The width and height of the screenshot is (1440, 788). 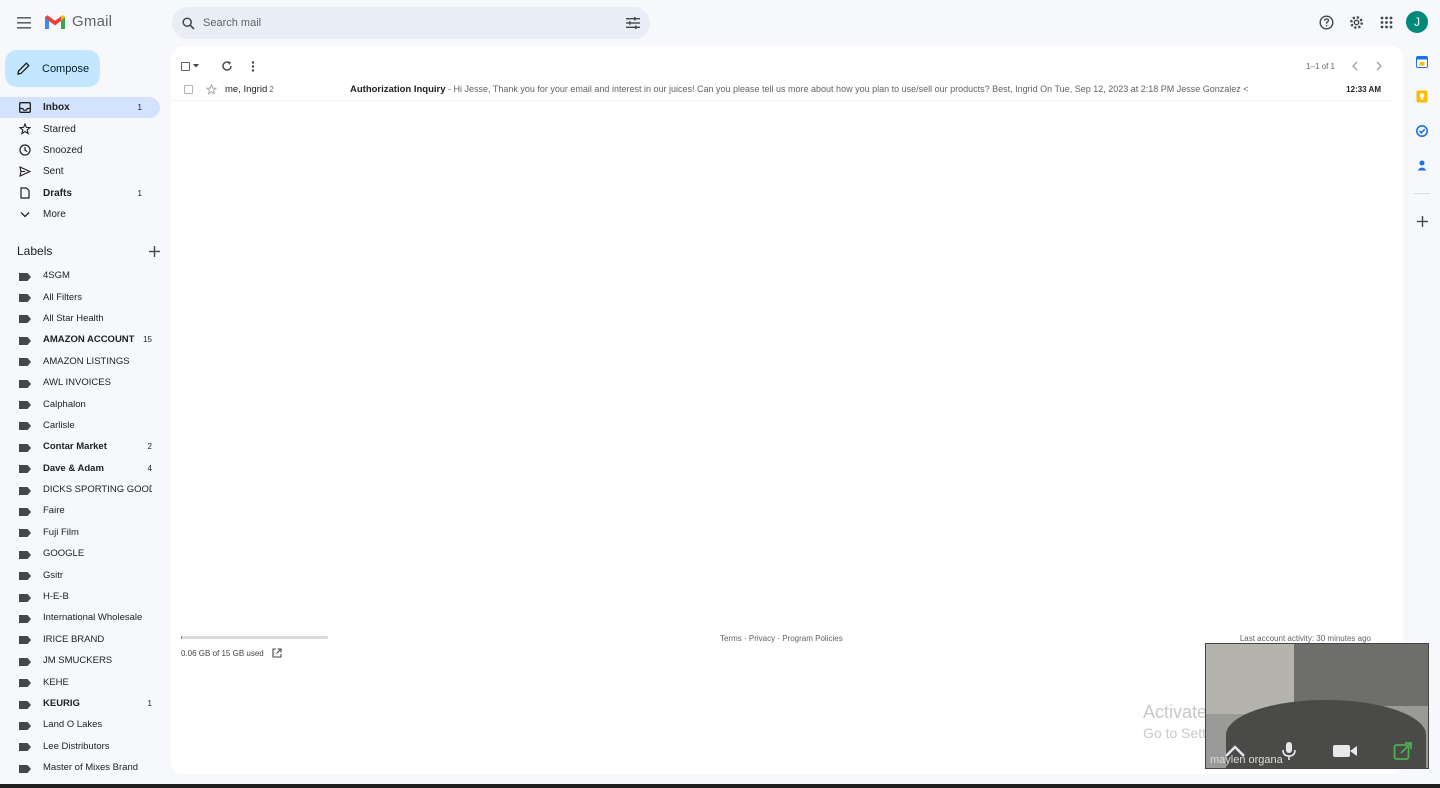 What do you see at coordinates (1422, 165) in the screenshot?
I see `contacts-icon` at bounding box center [1422, 165].